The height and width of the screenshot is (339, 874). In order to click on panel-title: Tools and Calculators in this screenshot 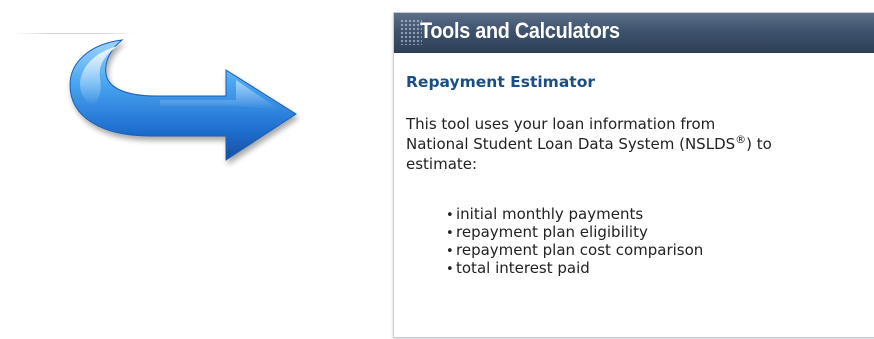, I will do `click(520, 30)`.